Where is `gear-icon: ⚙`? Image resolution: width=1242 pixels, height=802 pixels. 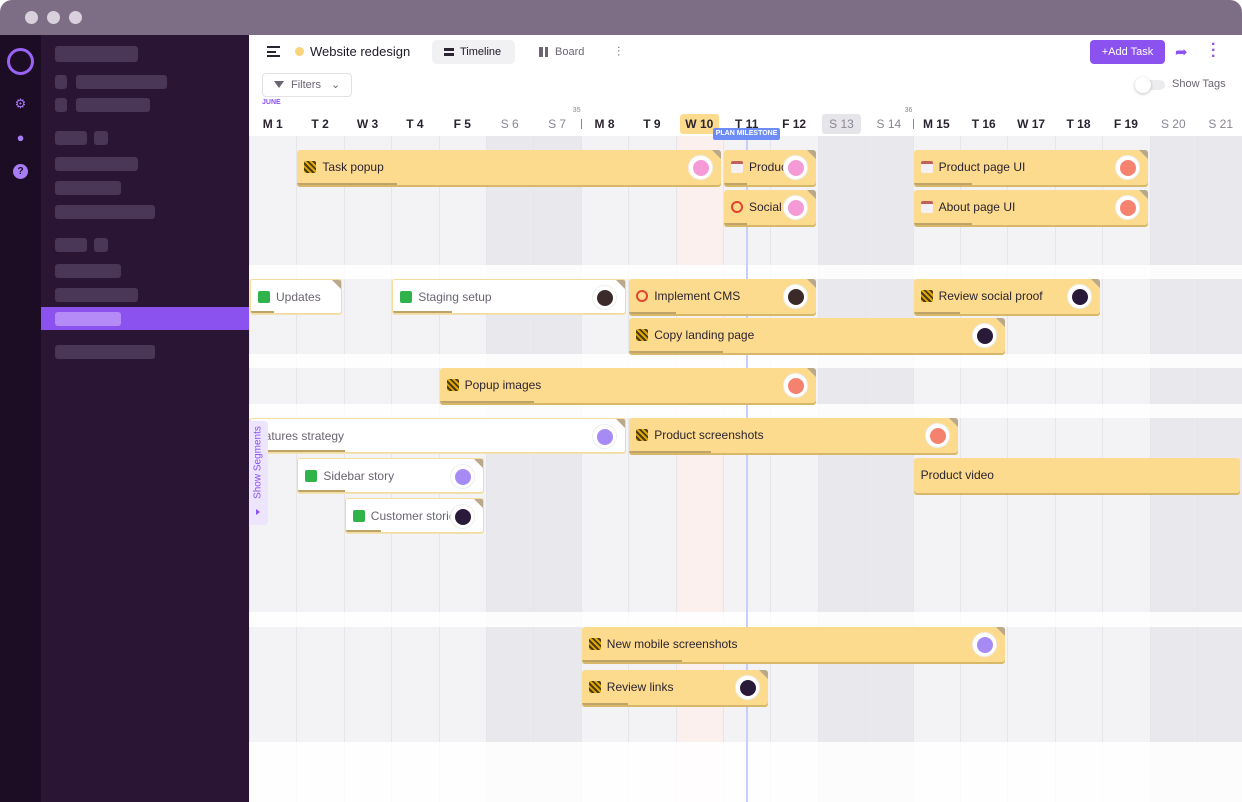 gear-icon: ⚙ is located at coordinates (20, 103).